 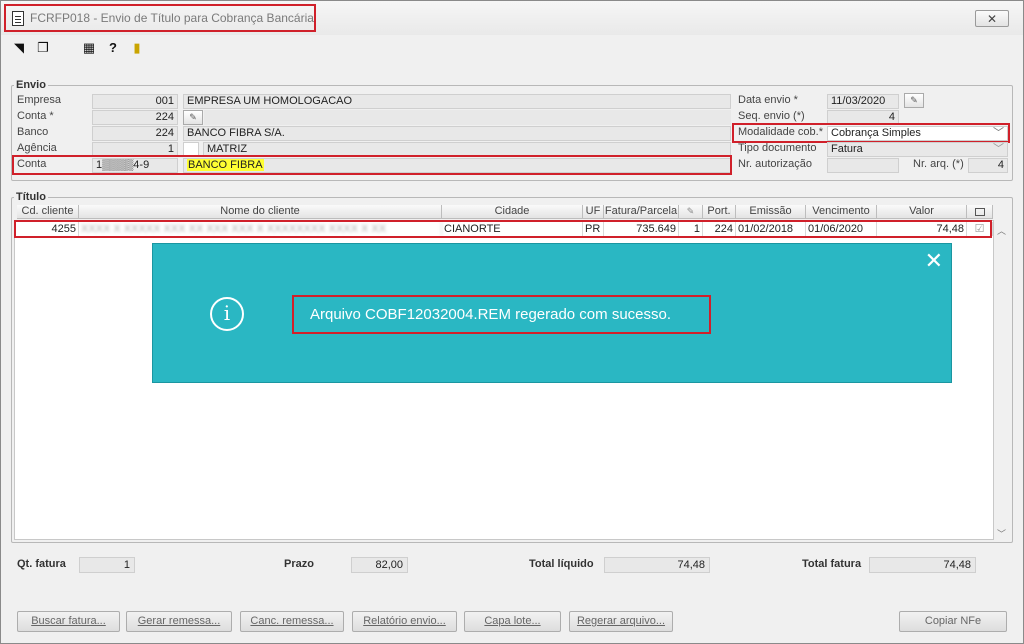 I want to click on conta-name-highlight: BANCO FIBRA, so click(x=225, y=165).